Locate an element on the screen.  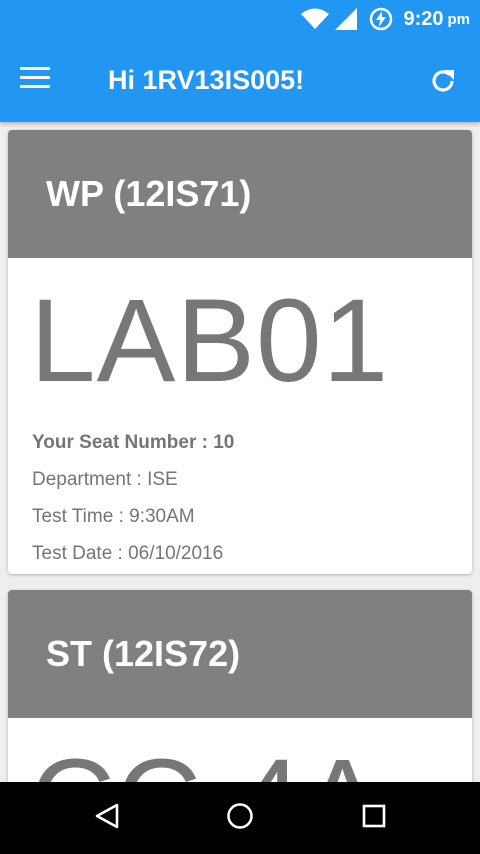
status-time-suffix: pm is located at coordinates (459, 19).